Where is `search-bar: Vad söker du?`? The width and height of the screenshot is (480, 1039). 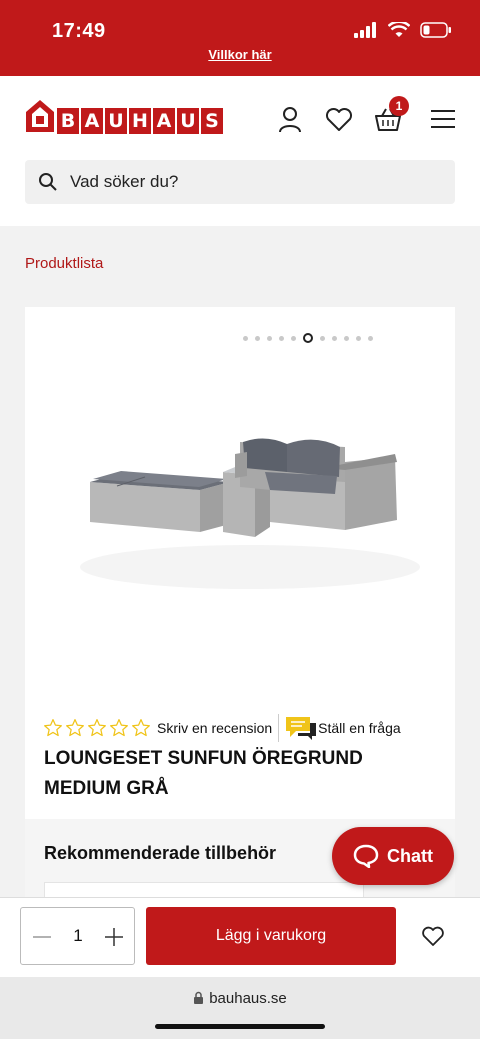
search-bar: Vad söker du? is located at coordinates (240, 182).